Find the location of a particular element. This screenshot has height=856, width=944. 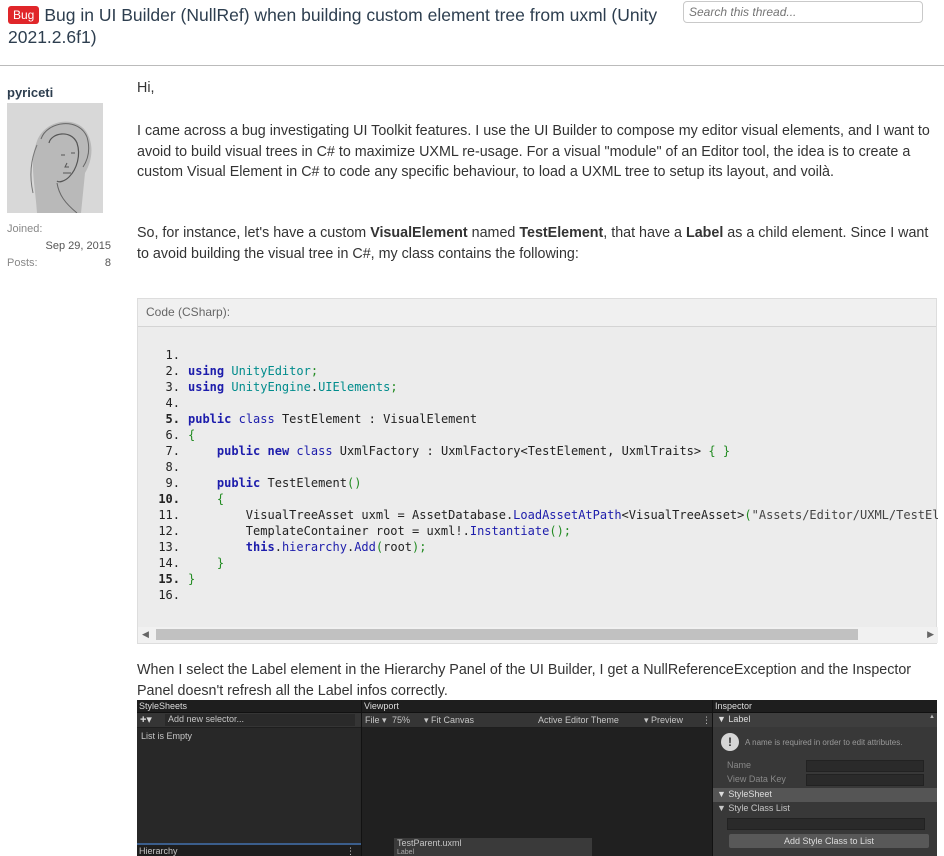

add-style-class-button: Add Style Class to List is located at coordinates (829, 841).